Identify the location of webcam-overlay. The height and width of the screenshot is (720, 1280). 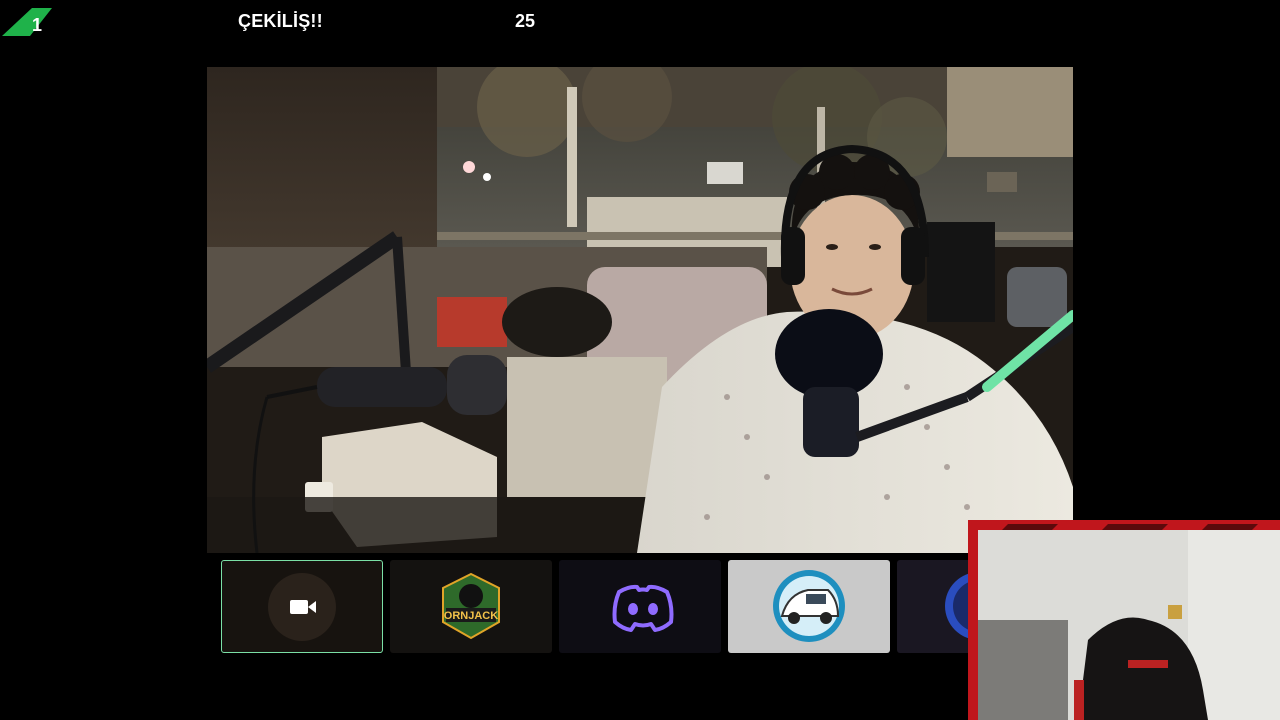
(1124, 620).